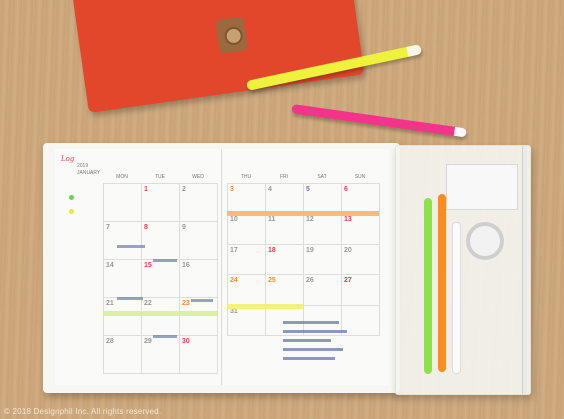 This screenshot has height=419, width=564. Describe the element at coordinates (71, 211) in the screenshot. I see `legend-dot-yellow` at that location.